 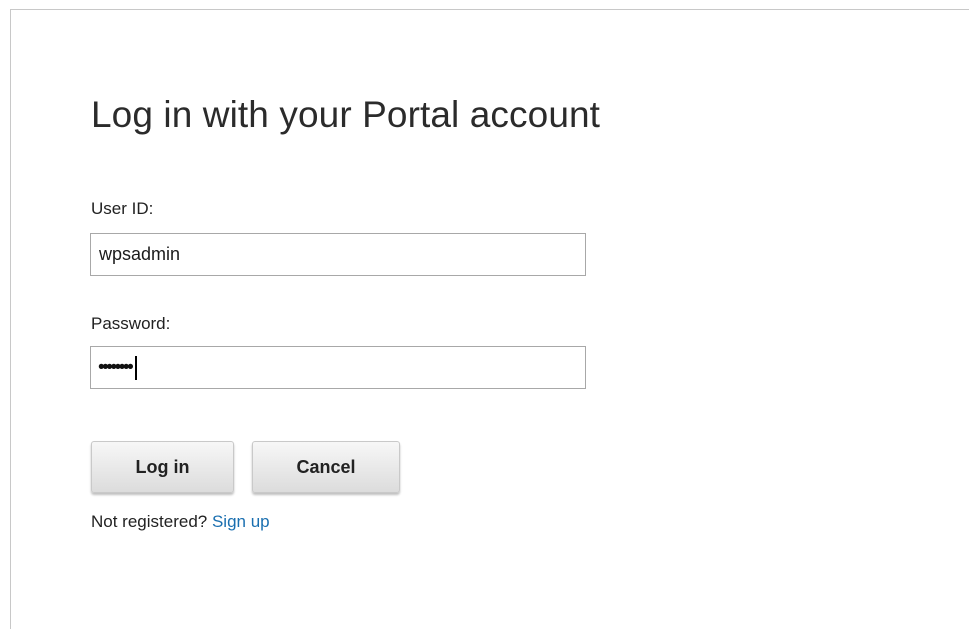 What do you see at coordinates (346, 114) in the screenshot?
I see `page-title: Log in with your Portal account` at bounding box center [346, 114].